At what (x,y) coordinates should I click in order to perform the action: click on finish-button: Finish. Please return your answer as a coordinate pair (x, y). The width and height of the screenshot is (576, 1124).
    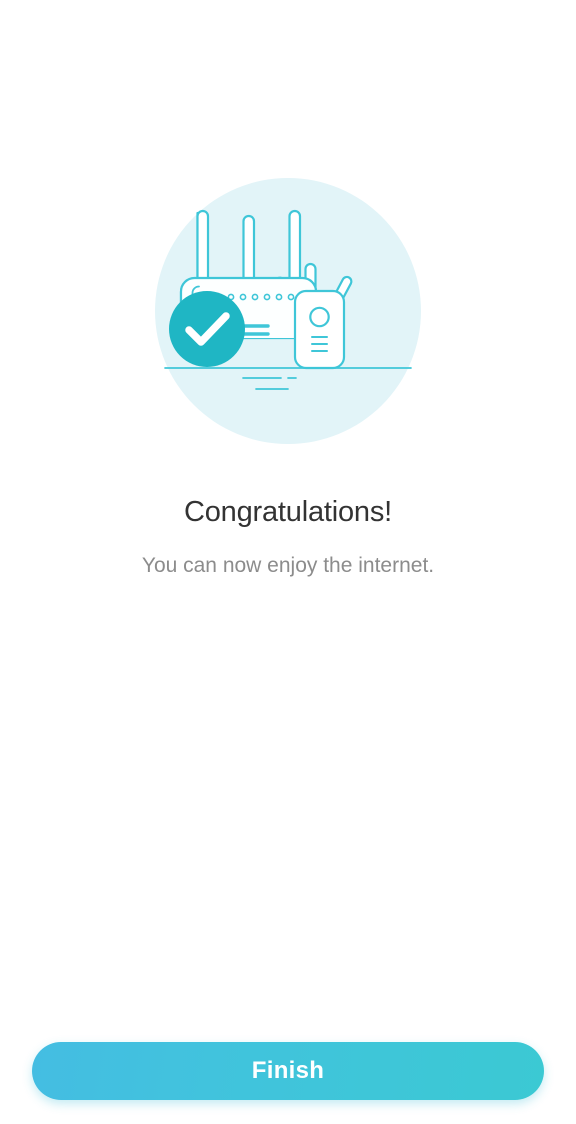
    Looking at the image, I should click on (288, 1071).